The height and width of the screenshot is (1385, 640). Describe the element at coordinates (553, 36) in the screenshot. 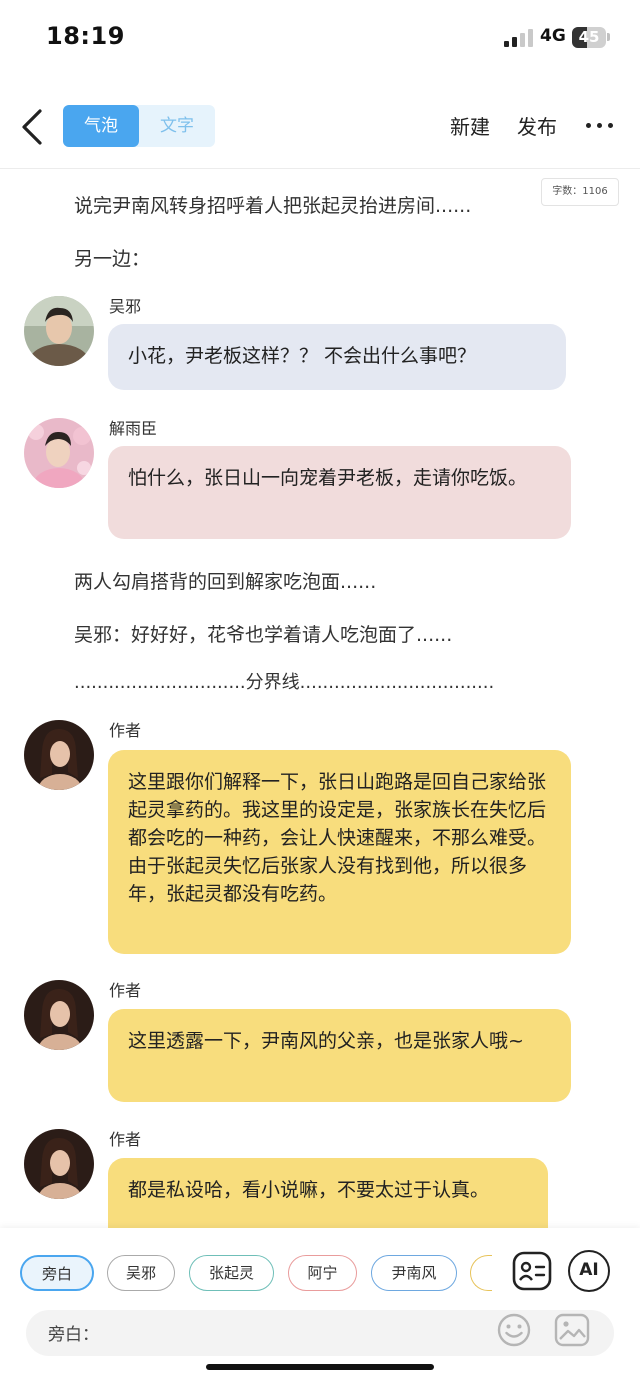

I see `network-type: 4G` at that location.